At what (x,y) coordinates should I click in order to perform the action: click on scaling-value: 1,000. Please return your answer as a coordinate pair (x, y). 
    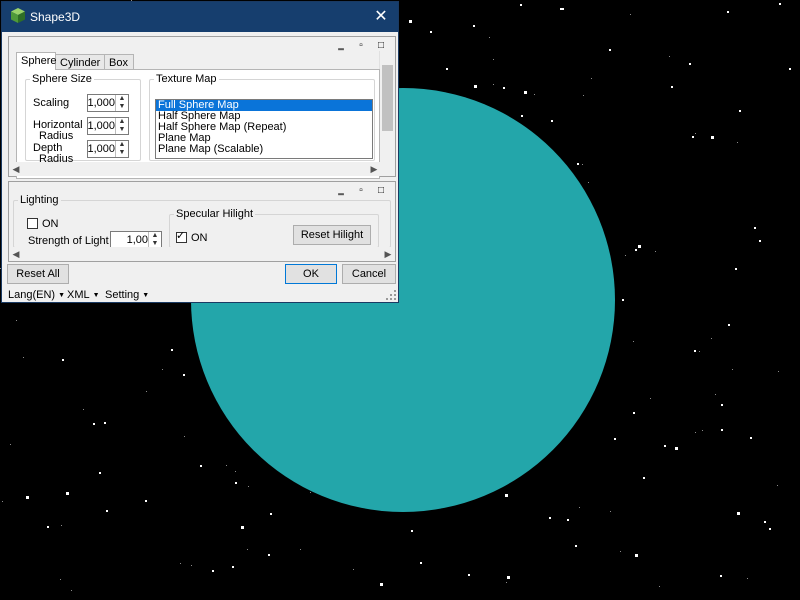
    Looking at the image, I should click on (101, 103).